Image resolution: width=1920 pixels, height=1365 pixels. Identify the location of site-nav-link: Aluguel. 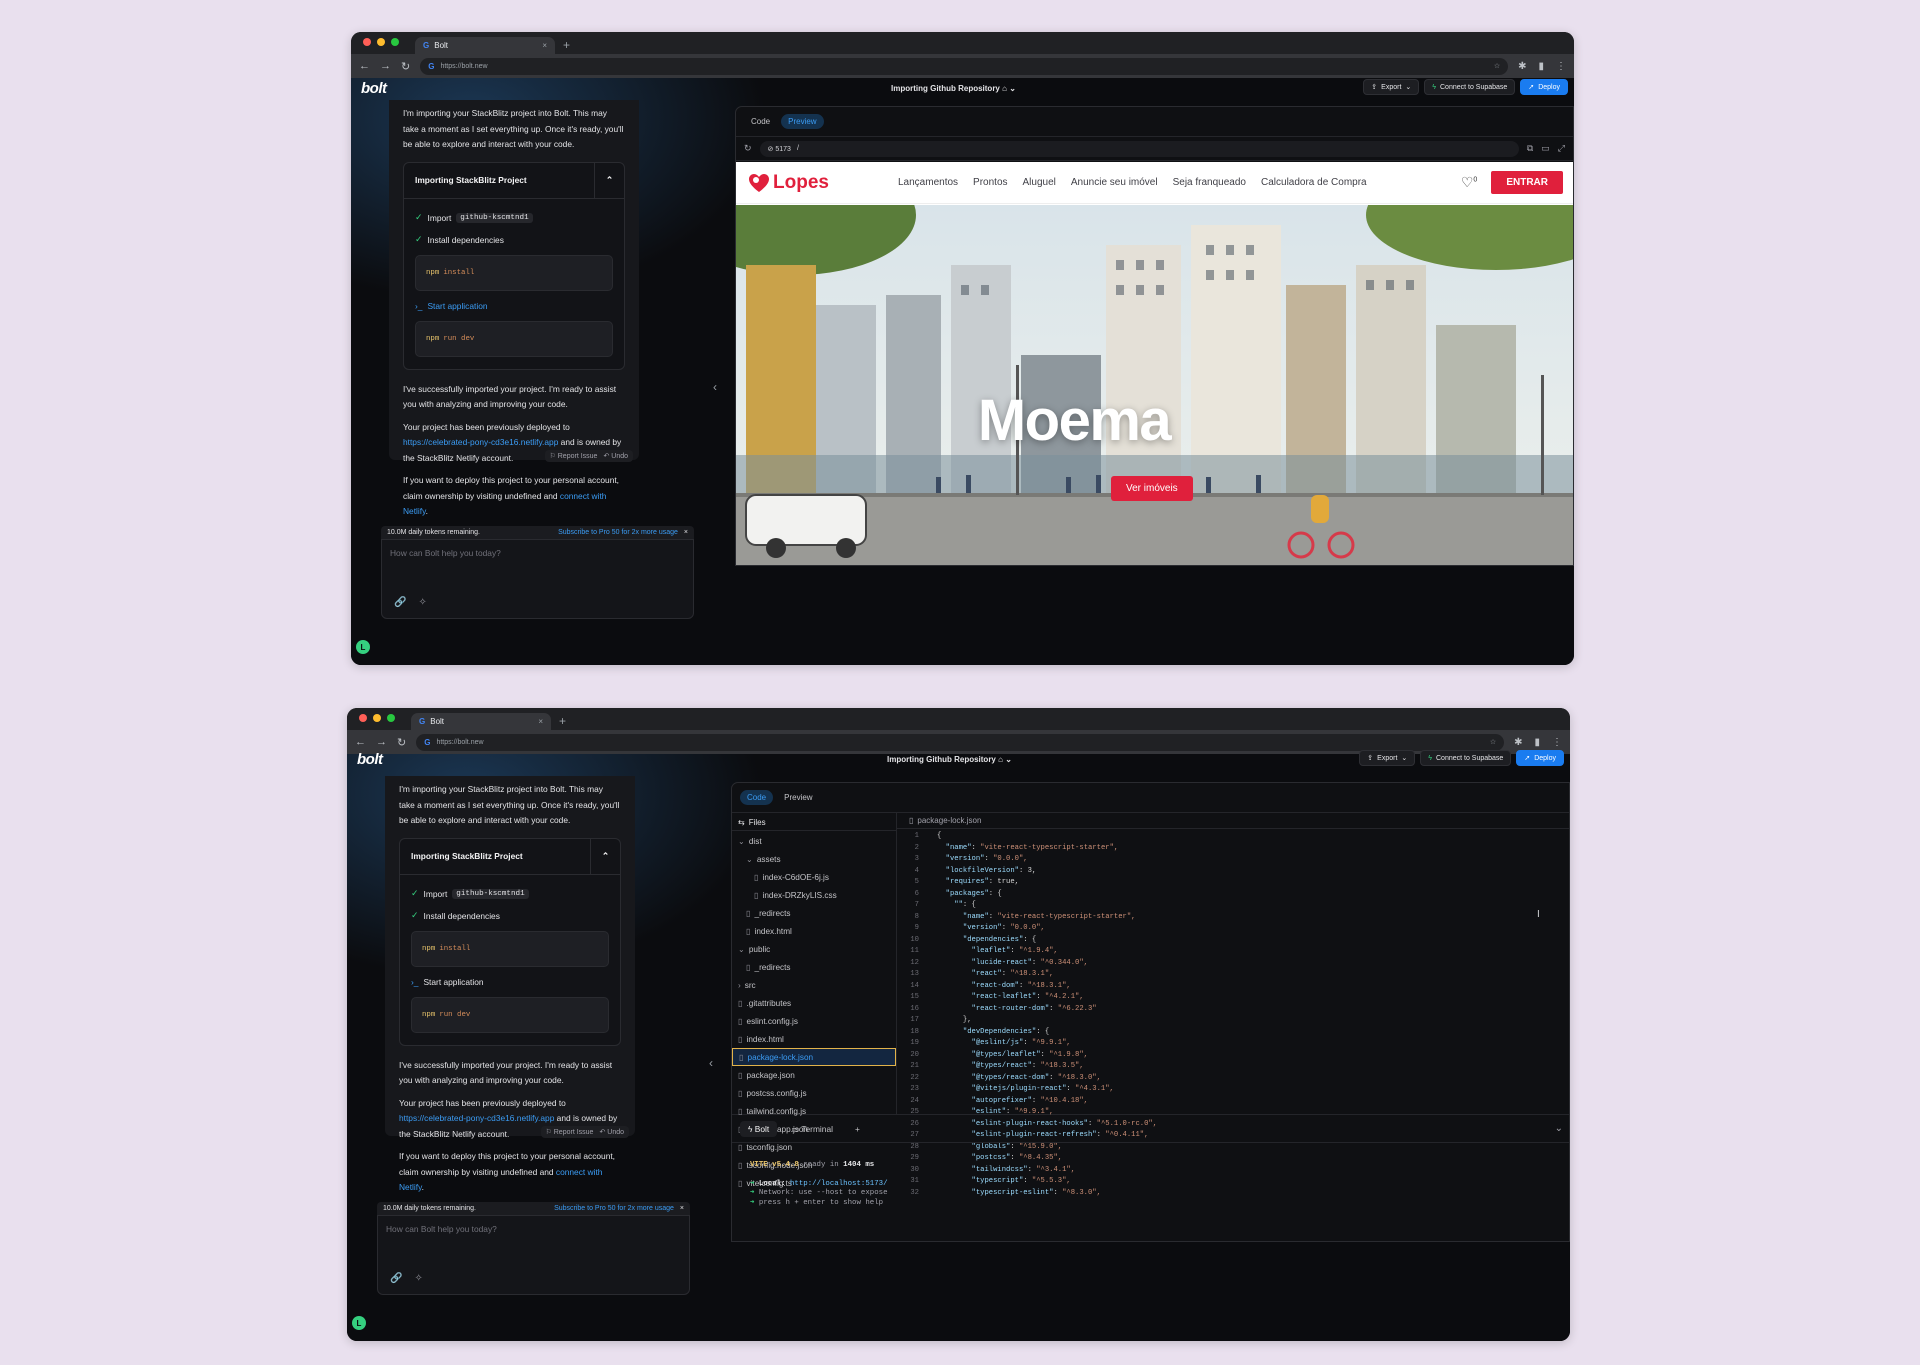
(1039, 182).